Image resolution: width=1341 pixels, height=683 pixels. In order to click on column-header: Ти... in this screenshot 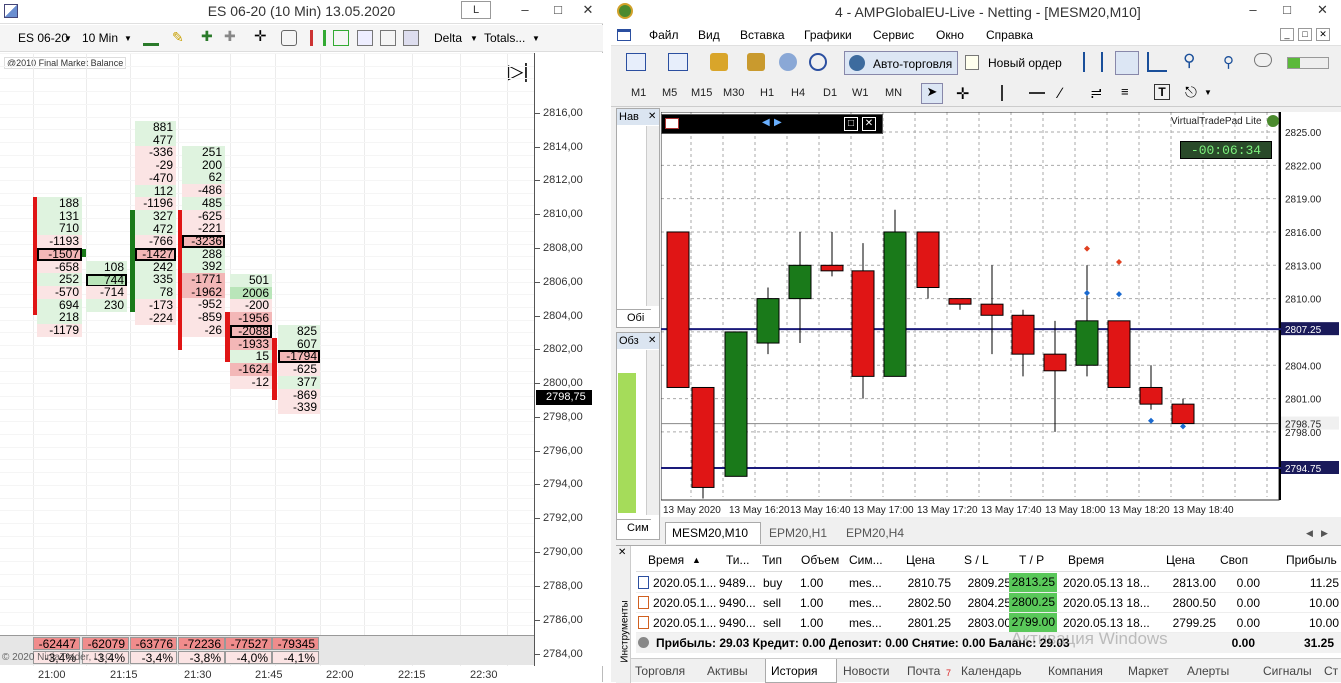, I will do `click(738, 560)`.